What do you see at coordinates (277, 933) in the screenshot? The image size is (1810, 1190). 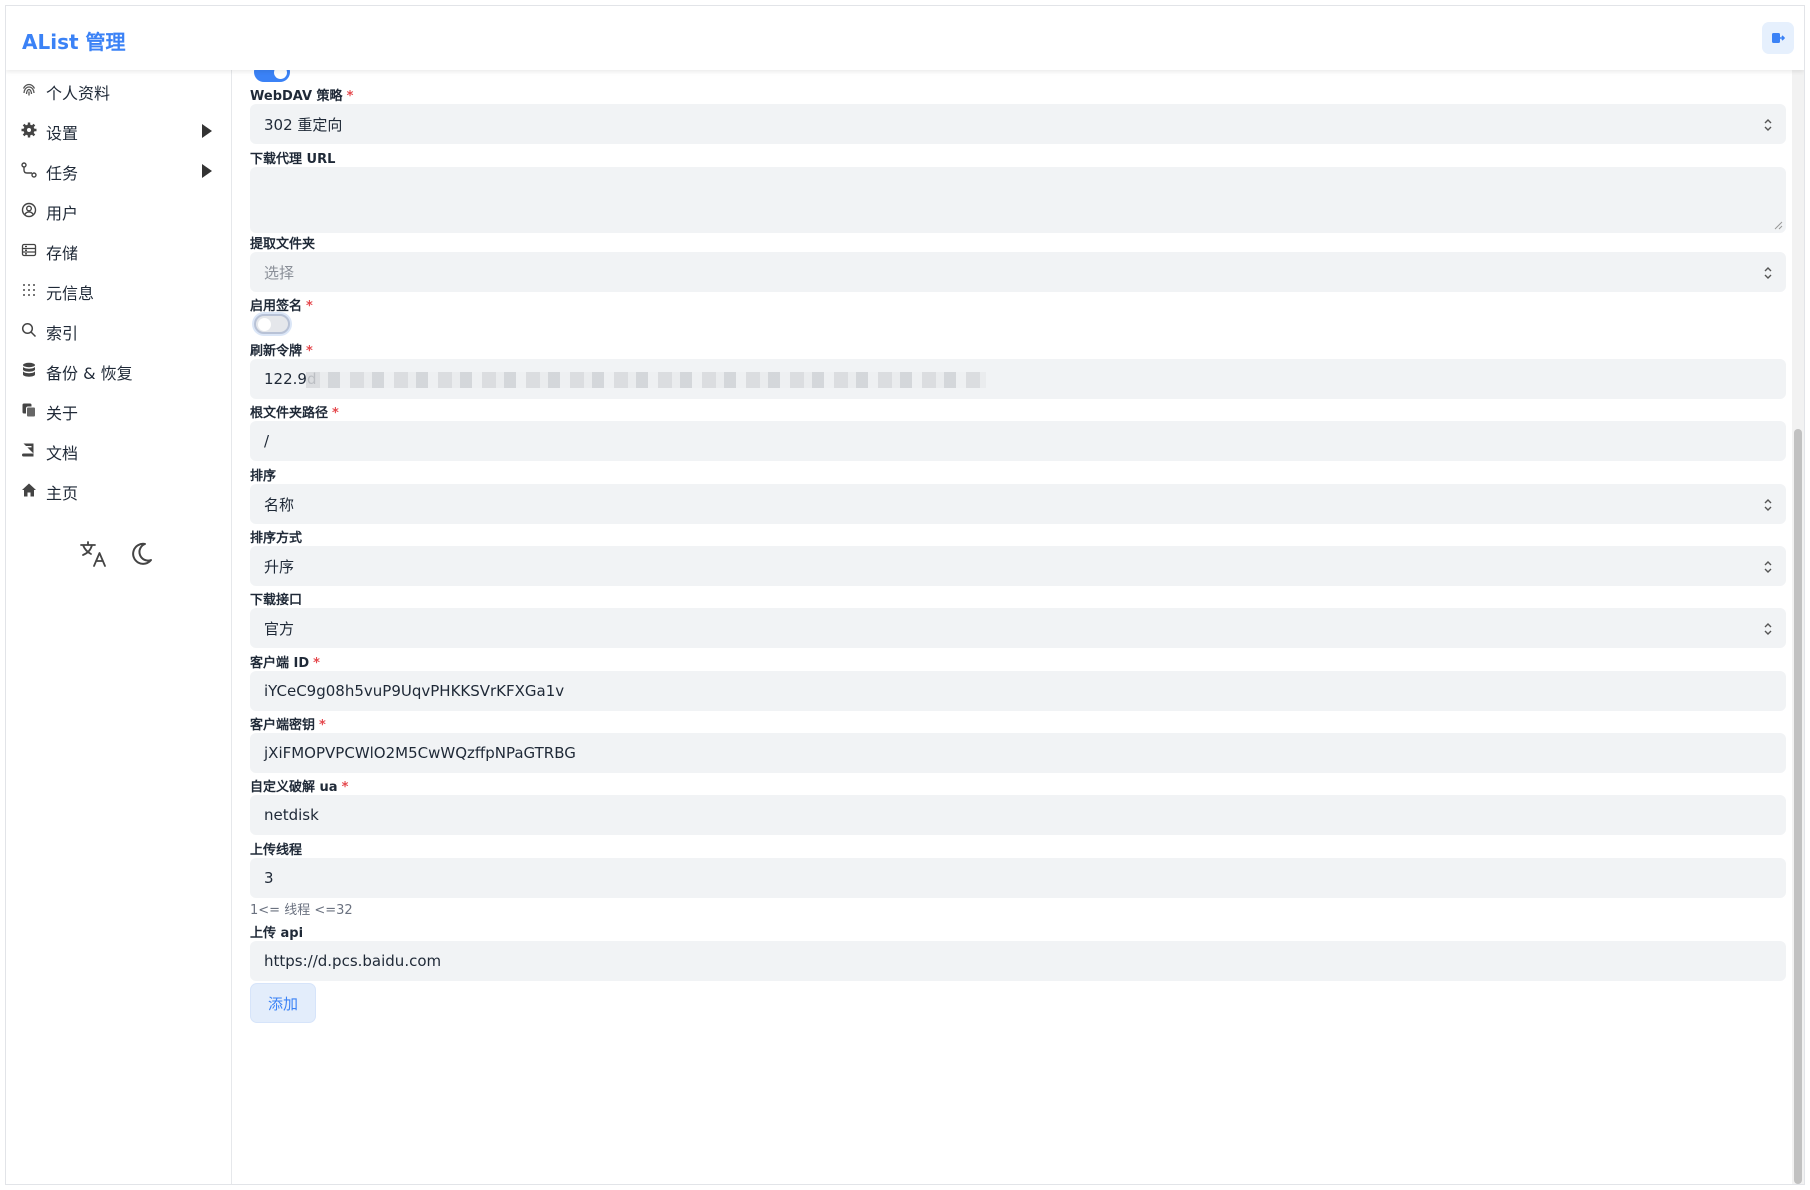 I see `upload-api-label: 上传 api` at bounding box center [277, 933].